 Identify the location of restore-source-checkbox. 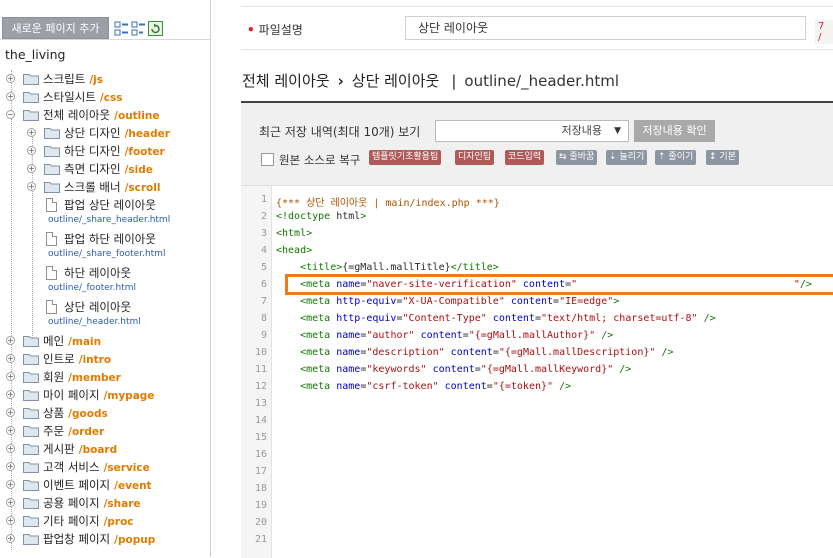
(267, 159).